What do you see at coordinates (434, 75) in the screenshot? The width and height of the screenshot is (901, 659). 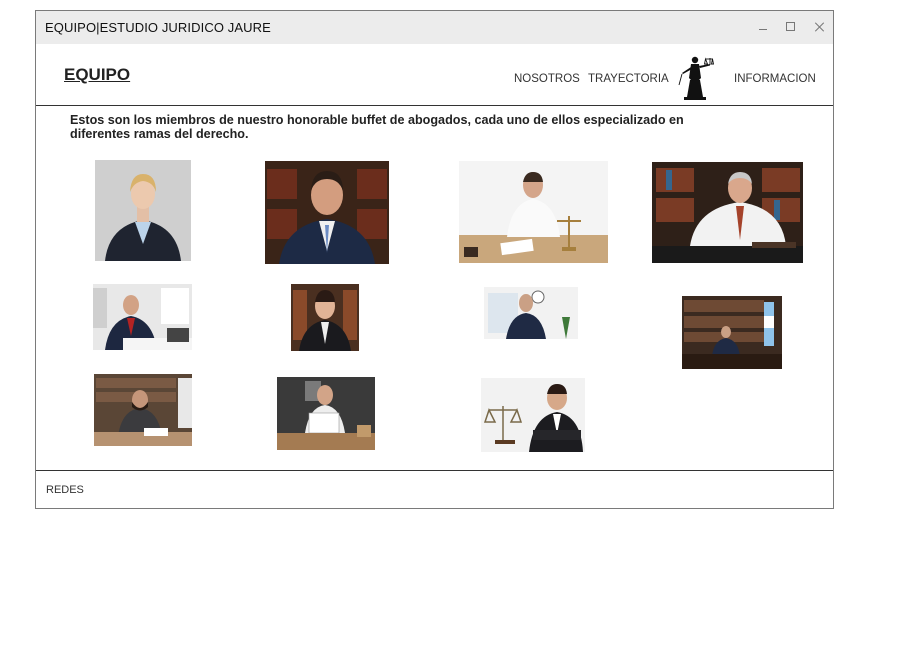 I see `site-header: EQUIPO NOSOTROS TRAYECTORIA INFORMACION` at bounding box center [434, 75].